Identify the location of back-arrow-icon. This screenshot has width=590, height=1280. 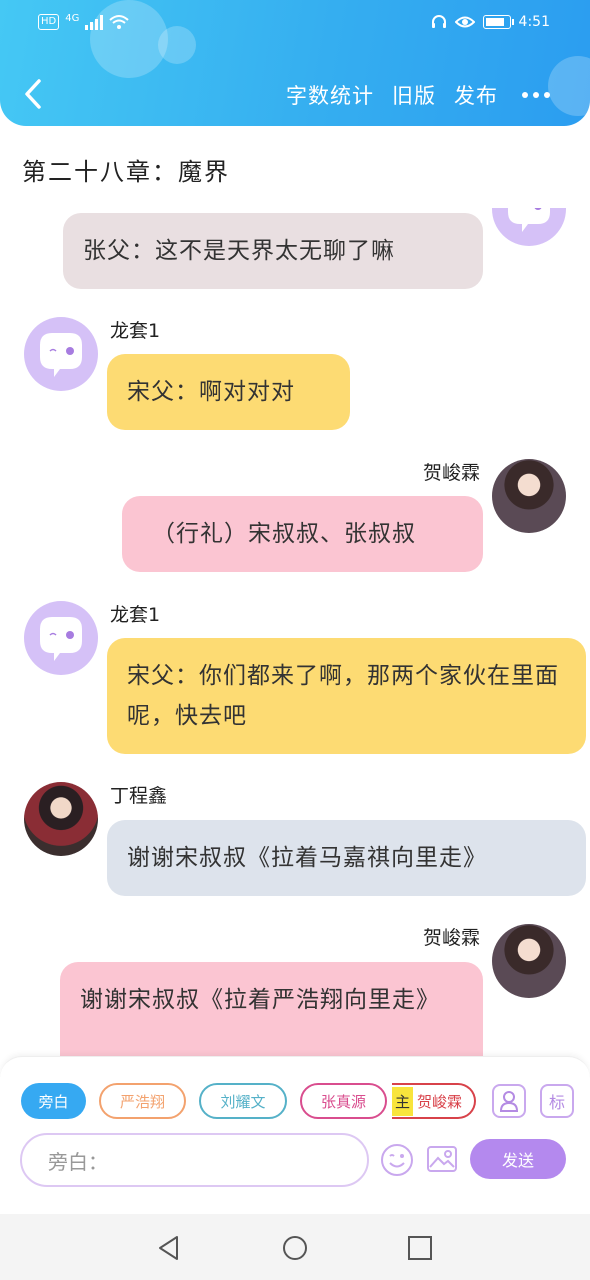
(33, 94).